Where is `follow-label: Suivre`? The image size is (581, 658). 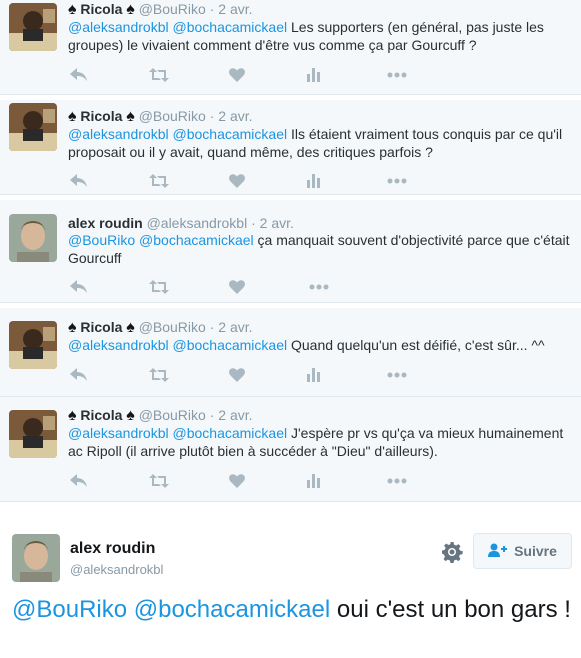 follow-label: Suivre is located at coordinates (535, 551).